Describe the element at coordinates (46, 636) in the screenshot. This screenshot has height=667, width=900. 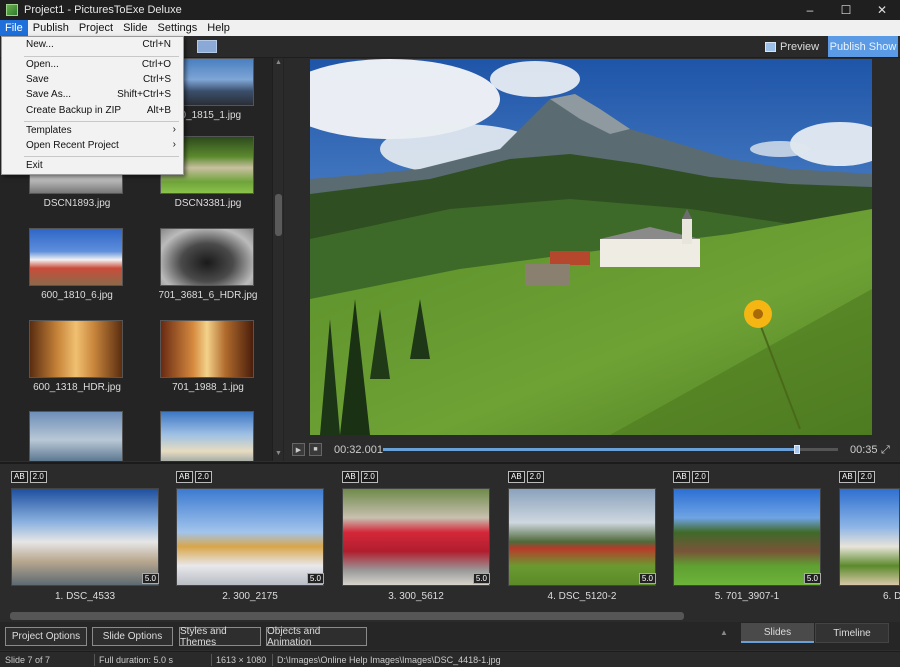
I see `project-options-button: Project Options` at that location.